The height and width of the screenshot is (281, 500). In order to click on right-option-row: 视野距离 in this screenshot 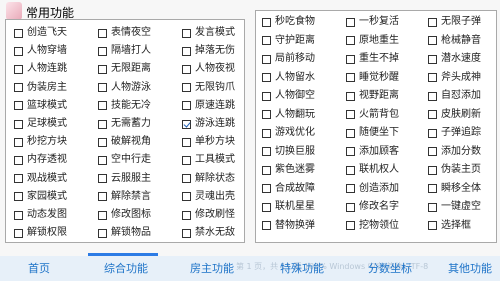, I will do `click(372, 96)`.